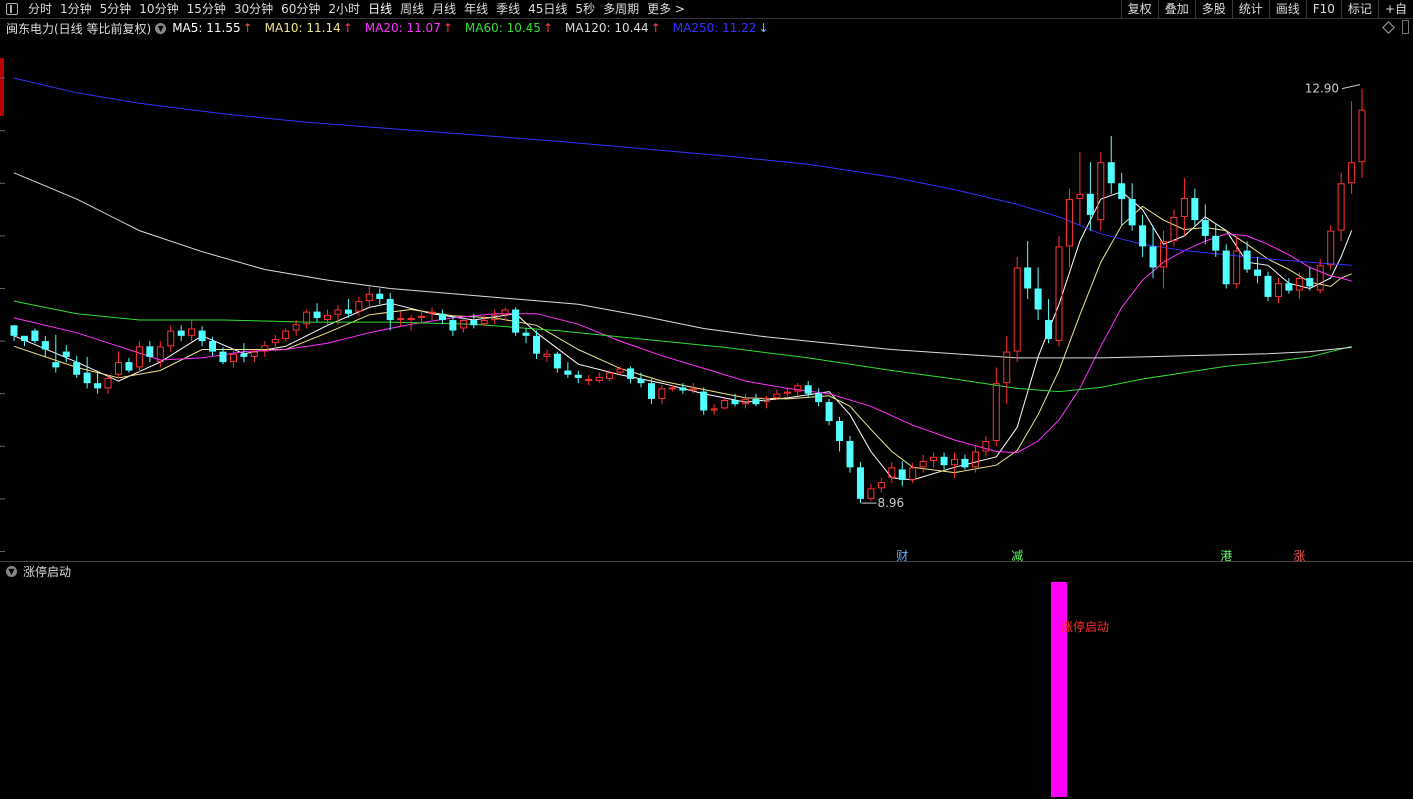 This screenshot has height=799, width=1413. Describe the element at coordinates (253, 9) in the screenshot. I see `period-tab: 30分钟` at that location.